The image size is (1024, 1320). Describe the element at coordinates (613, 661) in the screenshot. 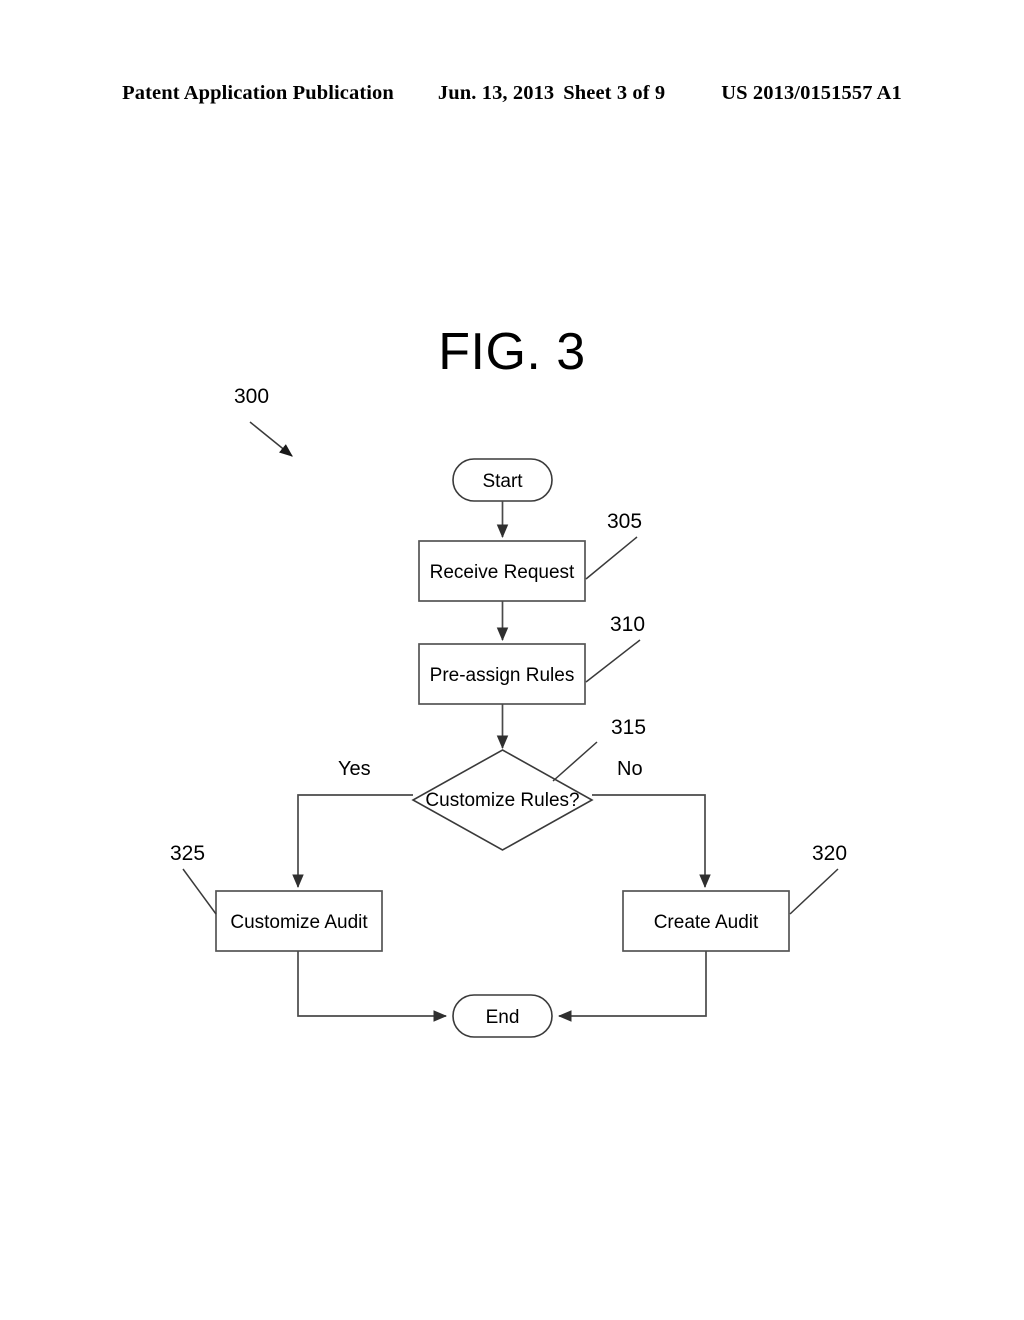

I see `pre-assign-rules-reference-leader` at that location.